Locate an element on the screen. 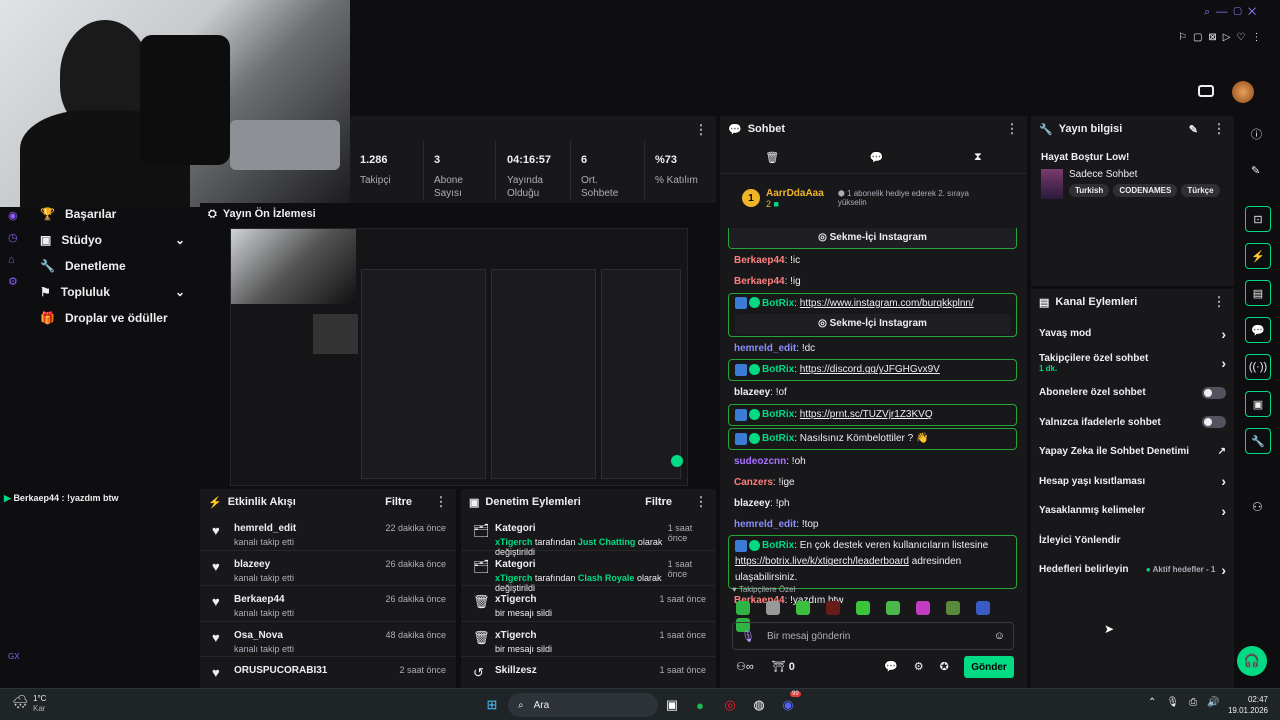  emote-row is located at coordinates (881, 616).